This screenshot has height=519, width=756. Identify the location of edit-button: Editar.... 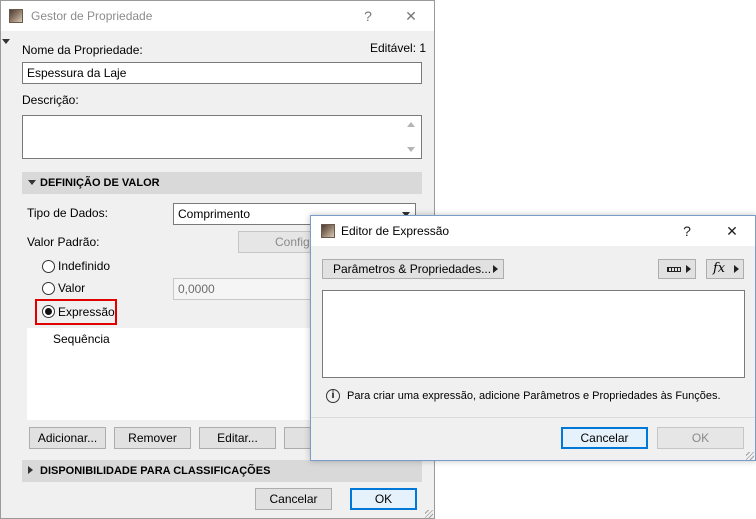
(237, 438).